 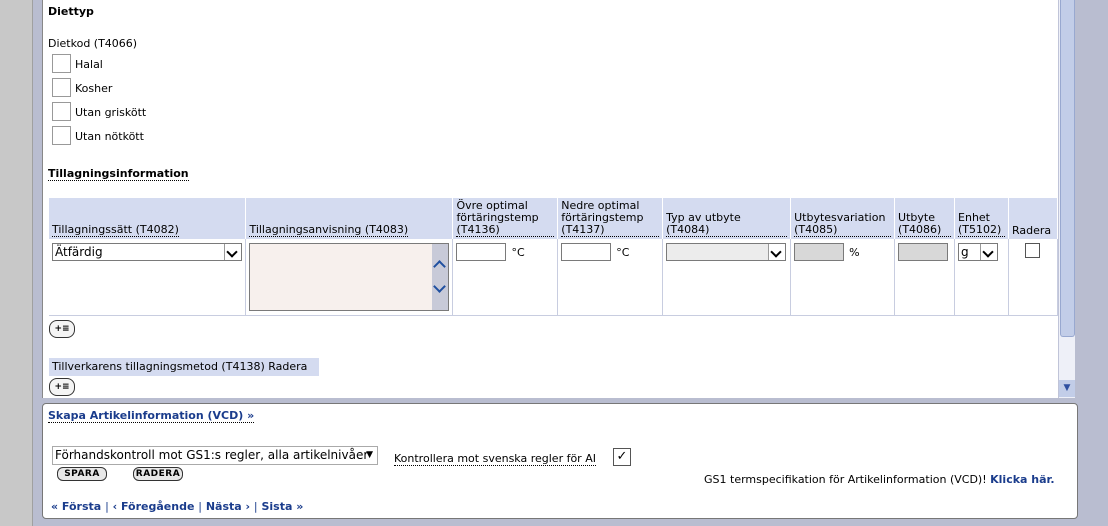 I want to click on page-scrollbar: ▼, so click(x=1066, y=199).